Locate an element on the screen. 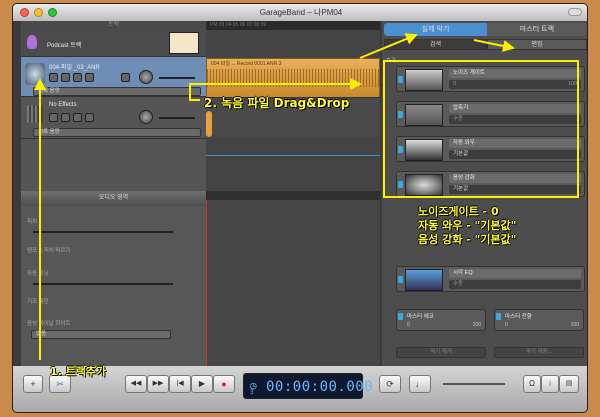 This screenshot has height=417, width=600. region-fragment is located at coordinates (209, 124).